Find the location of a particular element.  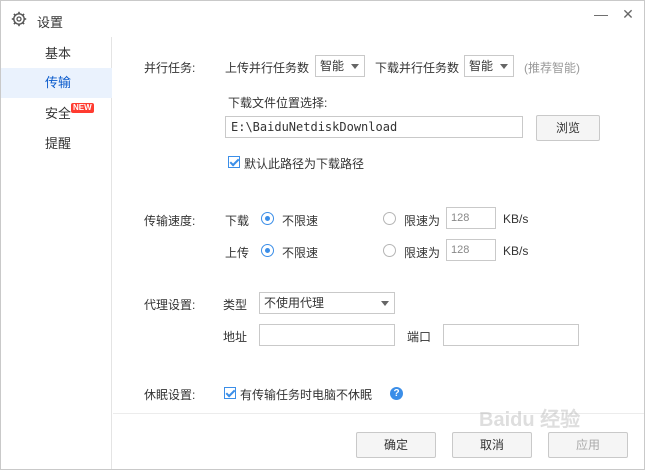

window-title: 设置 is located at coordinates (50, 22).